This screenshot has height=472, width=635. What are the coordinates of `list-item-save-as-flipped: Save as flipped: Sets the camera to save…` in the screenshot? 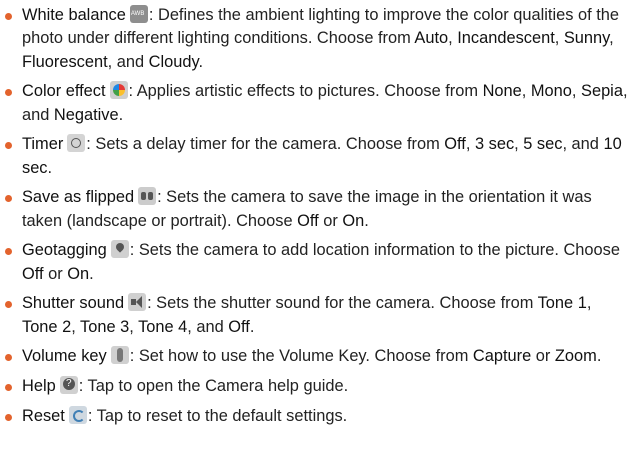 It's located at (317, 209).